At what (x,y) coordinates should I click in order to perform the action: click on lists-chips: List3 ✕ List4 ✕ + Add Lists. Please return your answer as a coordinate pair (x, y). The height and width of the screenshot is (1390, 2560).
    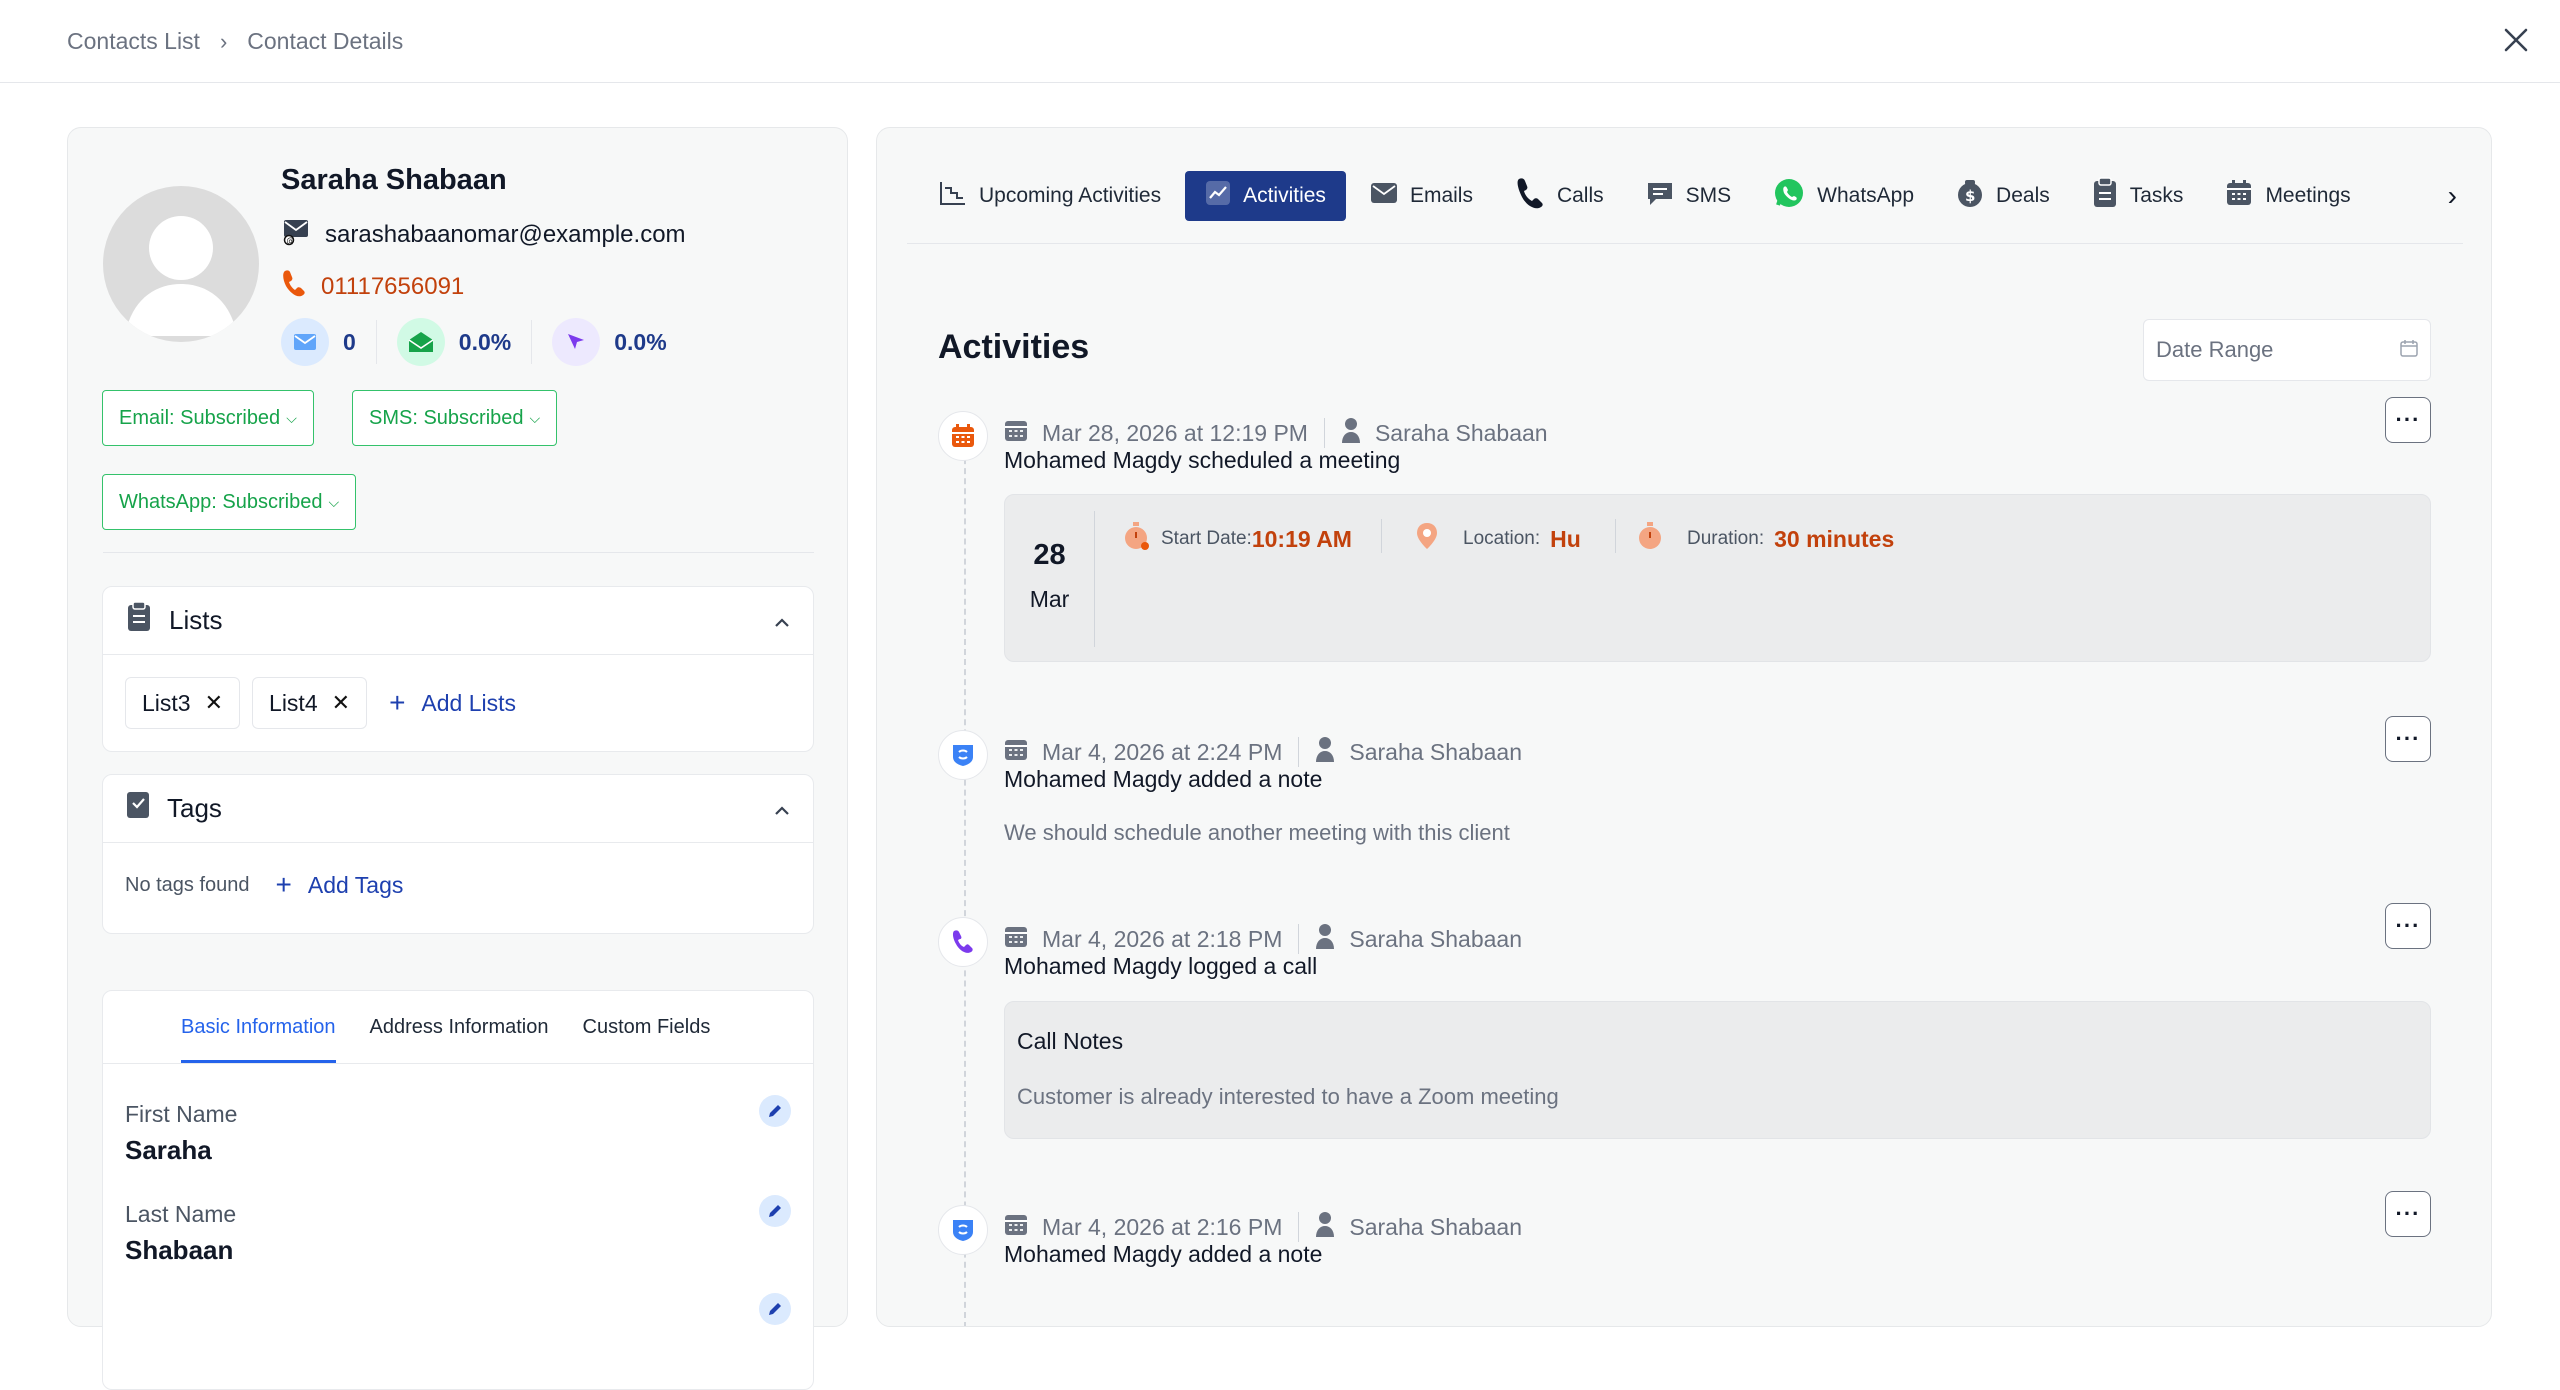
    Looking at the image, I should click on (458, 703).